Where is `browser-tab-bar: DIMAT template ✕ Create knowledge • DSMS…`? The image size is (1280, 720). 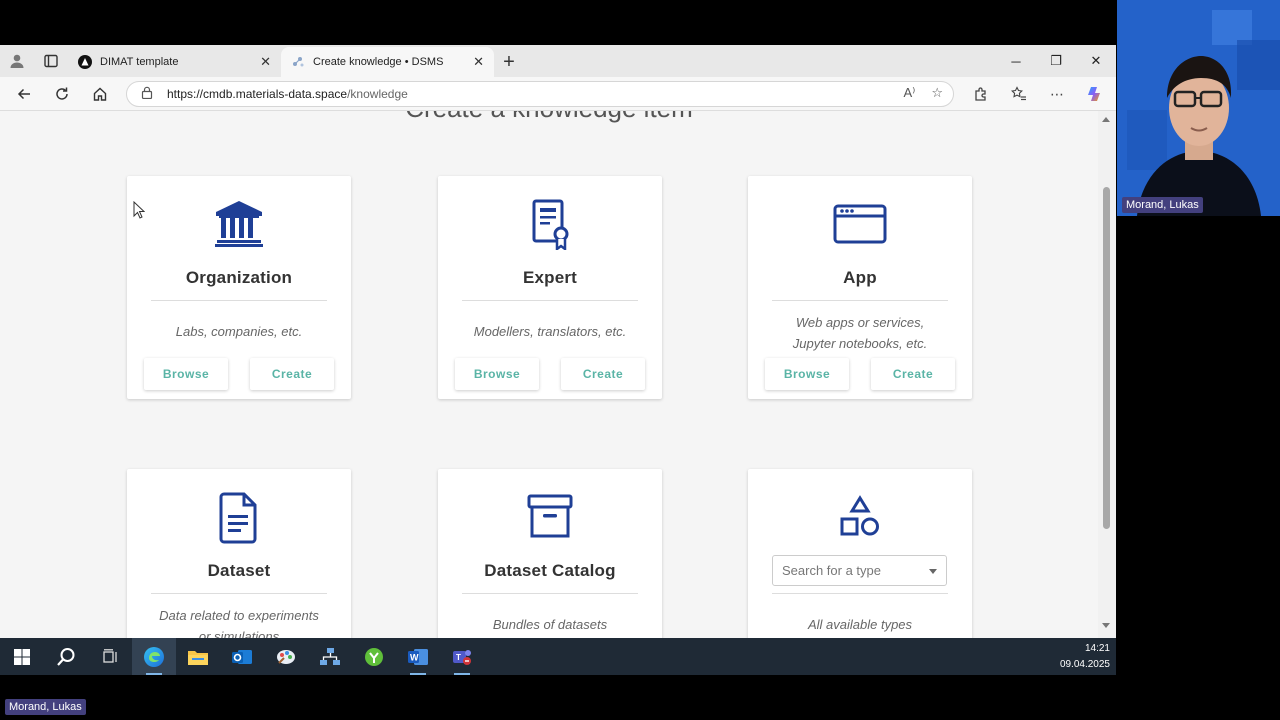
browser-tab-bar: DIMAT template ✕ Create knowledge • DSMS… is located at coordinates (558, 61).